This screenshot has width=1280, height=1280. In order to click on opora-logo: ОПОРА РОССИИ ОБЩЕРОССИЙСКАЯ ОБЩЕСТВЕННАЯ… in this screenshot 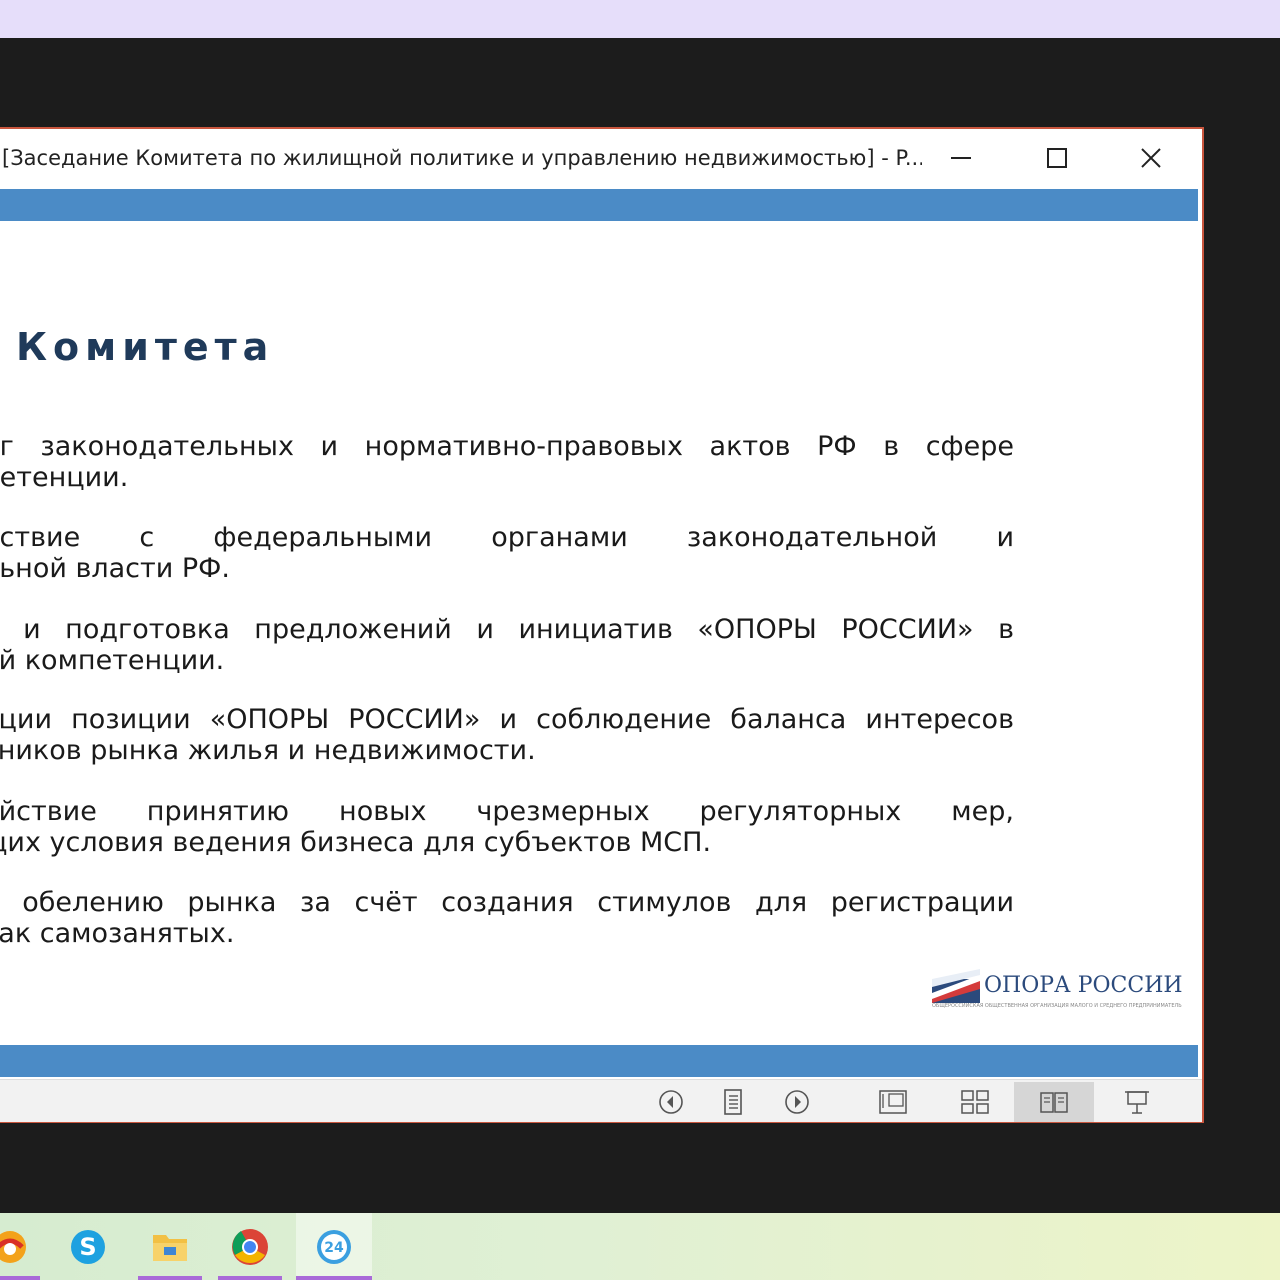, I will do `click(1057, 988)`.